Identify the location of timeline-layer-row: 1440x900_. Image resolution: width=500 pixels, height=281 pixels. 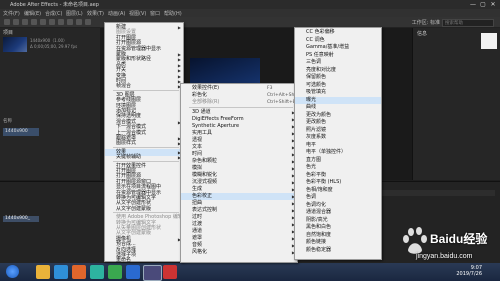
(21, 219).